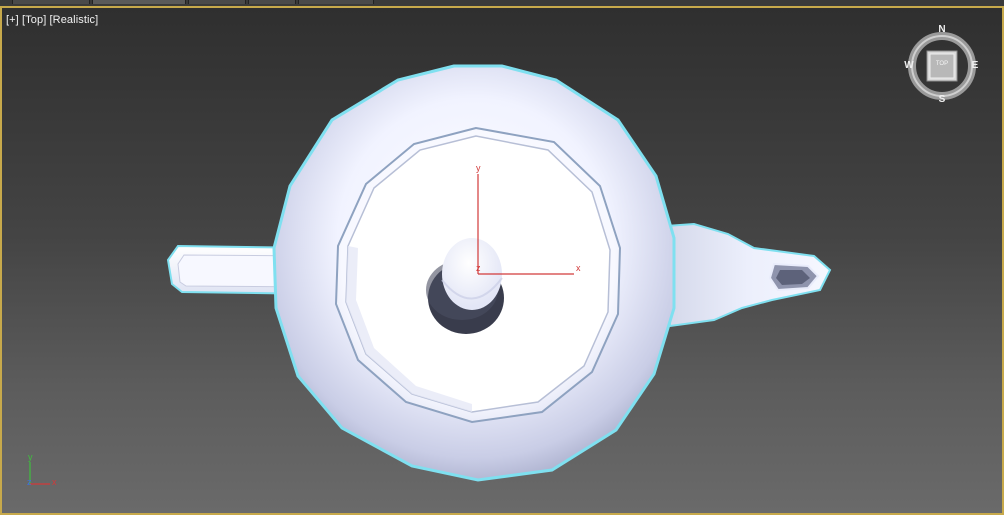 This screenshot has width=1004, height=515. Describe the element at coordinates (942, 99) in the screenshot. I see `compass-south: S` at that location.